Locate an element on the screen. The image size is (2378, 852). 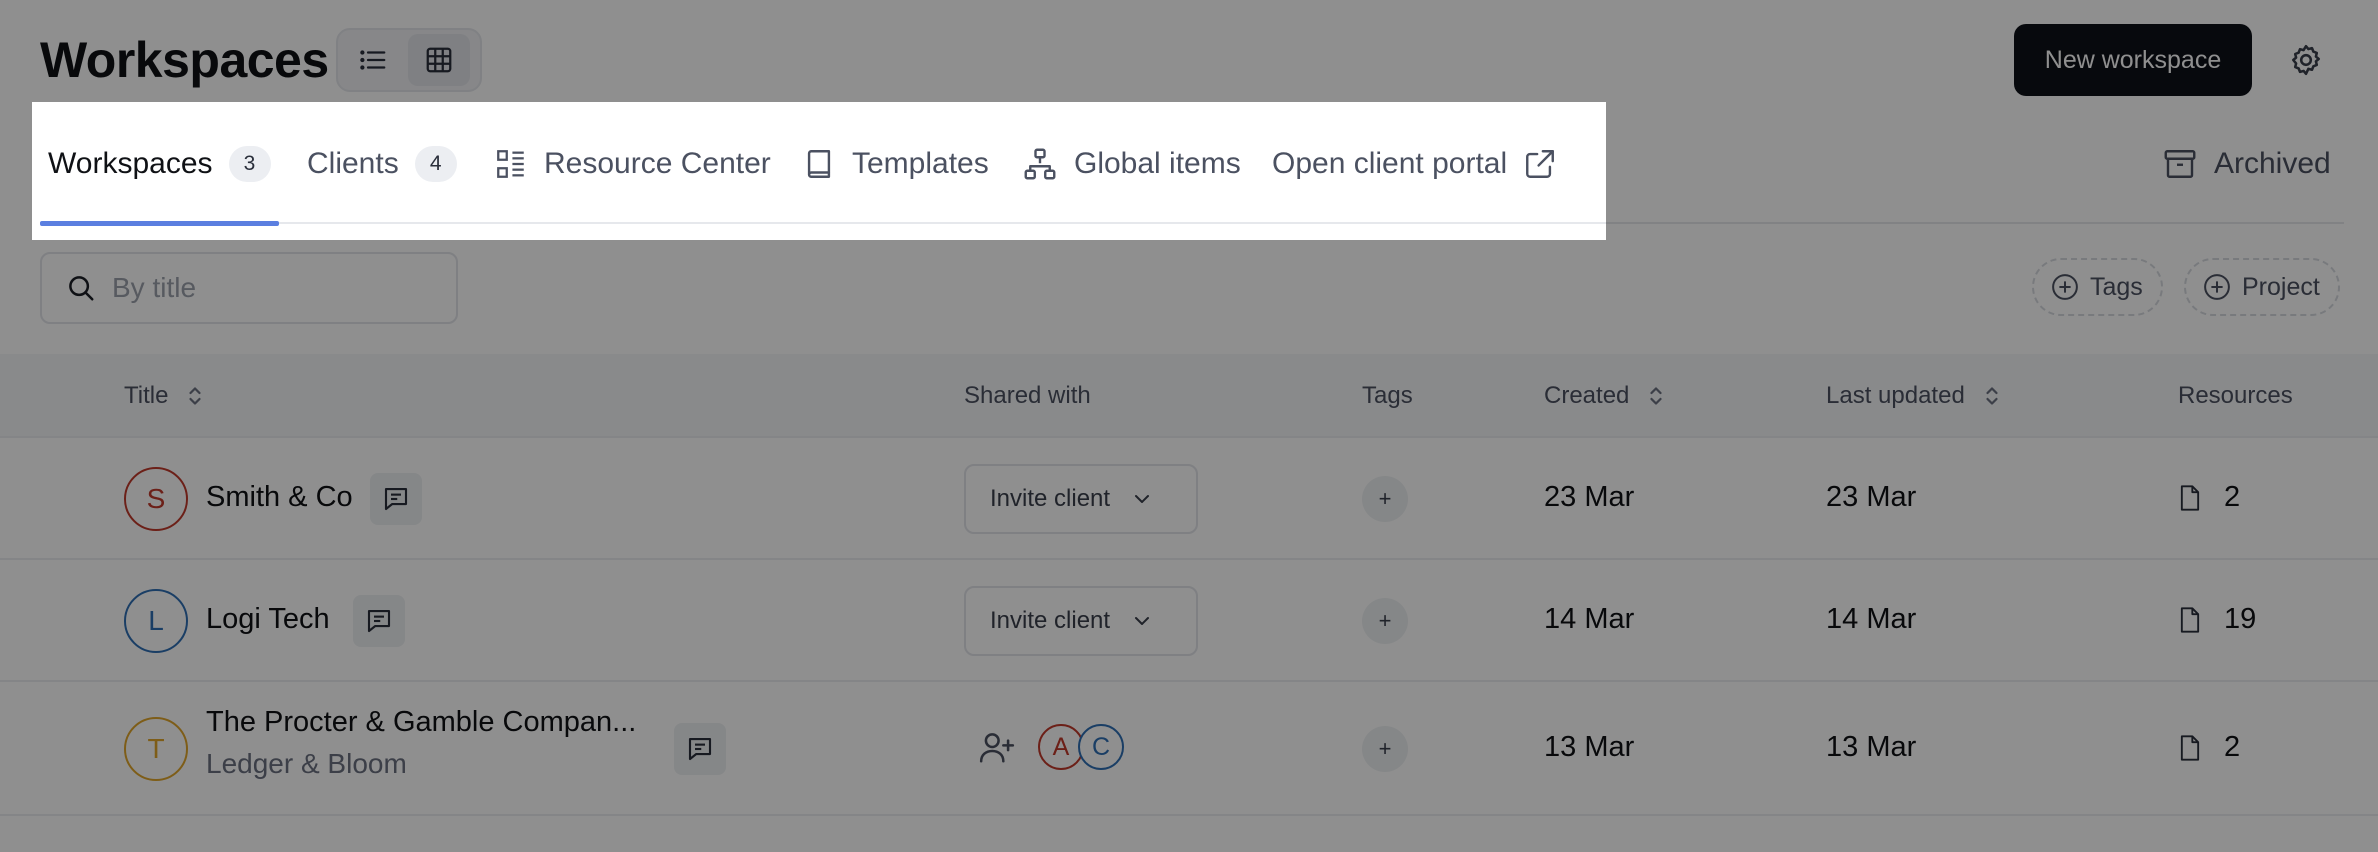
column-title: Title is located at coordinates (164, 396).